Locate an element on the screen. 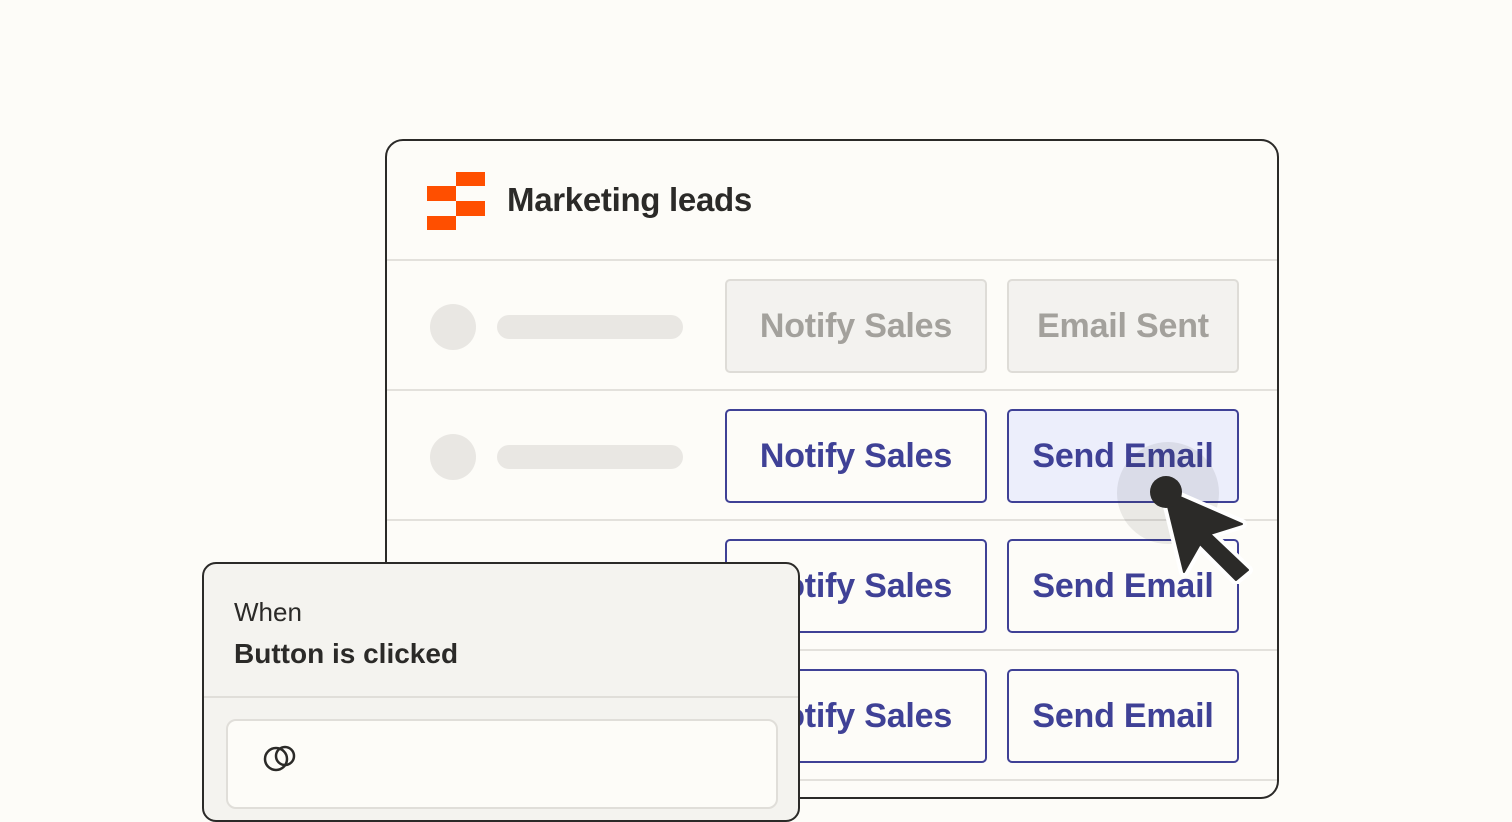 This screenshot has width=1512, height=822. table-row: Notify Sales Email Sent is located at coordinates (832, 326).